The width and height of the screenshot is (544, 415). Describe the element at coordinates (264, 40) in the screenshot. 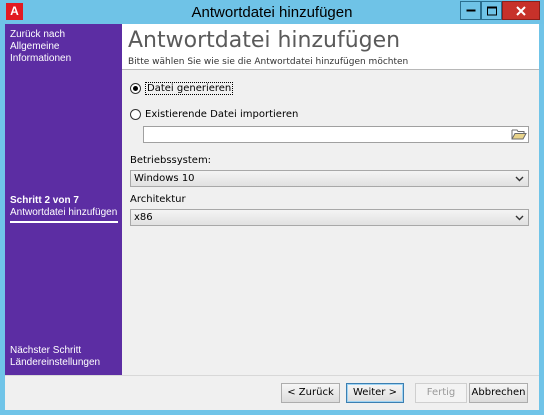

I see `page-title: Antwortdatei hinzufügen` at that location.